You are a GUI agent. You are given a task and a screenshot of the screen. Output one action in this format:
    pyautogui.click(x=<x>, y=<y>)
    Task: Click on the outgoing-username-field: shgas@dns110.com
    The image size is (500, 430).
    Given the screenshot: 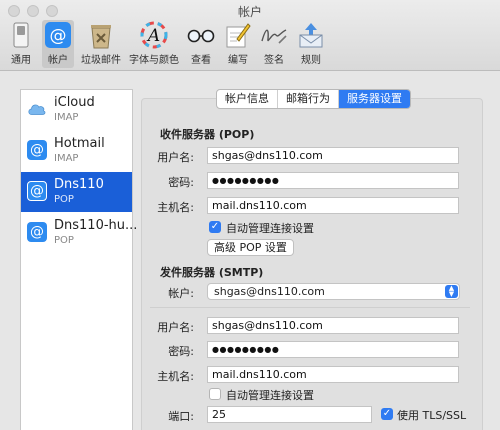 What is the action you would take?
    pyautogui.click(x=333, y=325)
    